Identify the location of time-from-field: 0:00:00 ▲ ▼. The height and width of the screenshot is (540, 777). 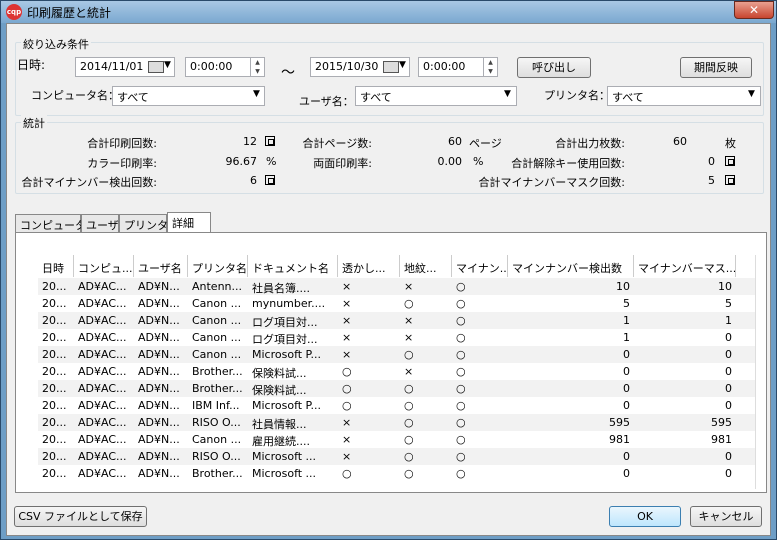
(225, 67).